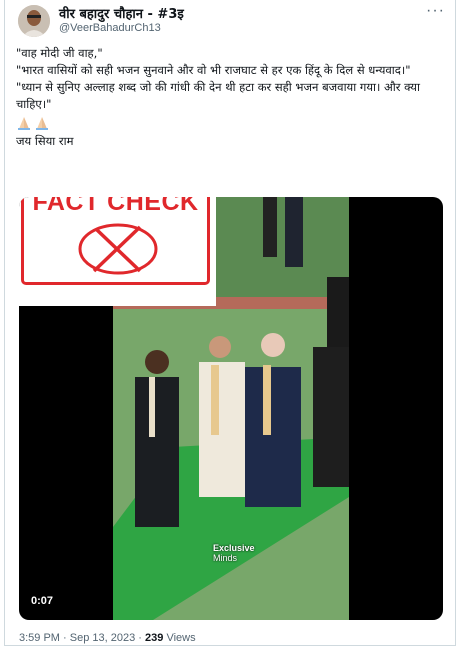 The width and height of the screenshot is (468, 648). I want to click on fact-check-stamp: FACT CHECK, so click(117, 251).